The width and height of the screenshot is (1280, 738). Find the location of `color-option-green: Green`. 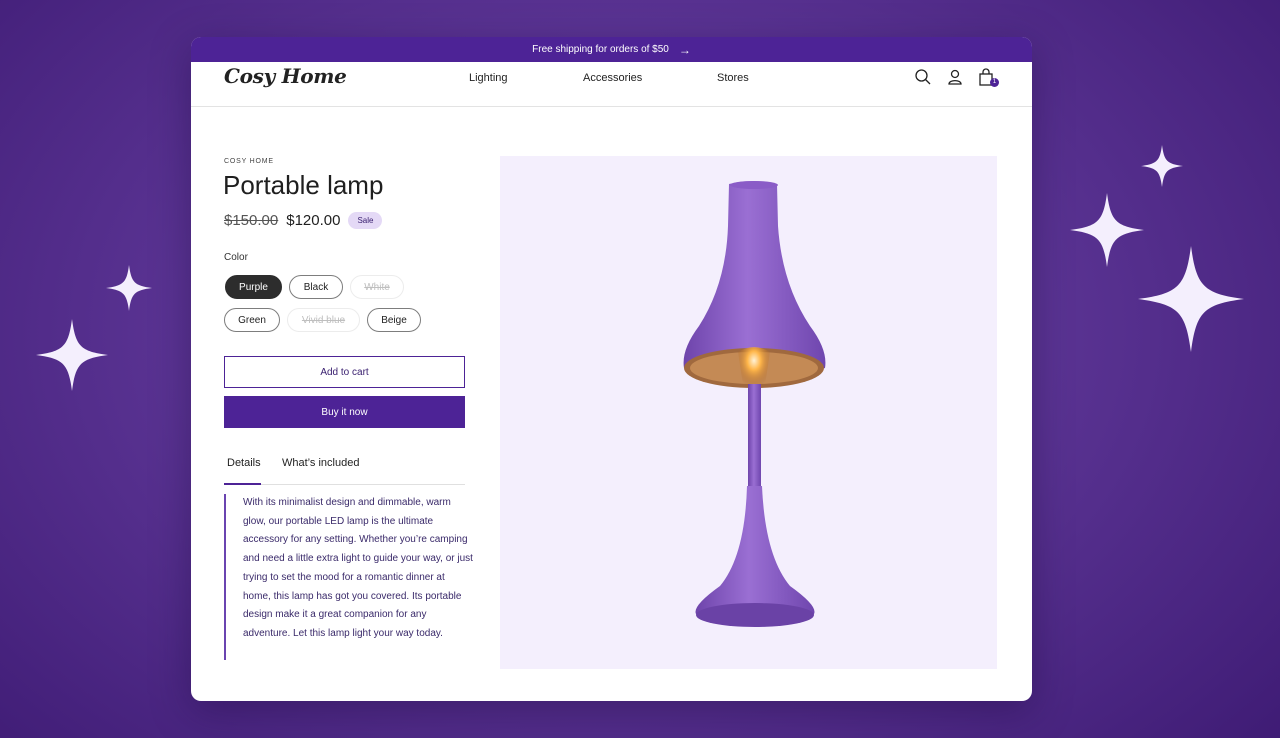

color-option-green: Green is located at coordinates (252, 320).